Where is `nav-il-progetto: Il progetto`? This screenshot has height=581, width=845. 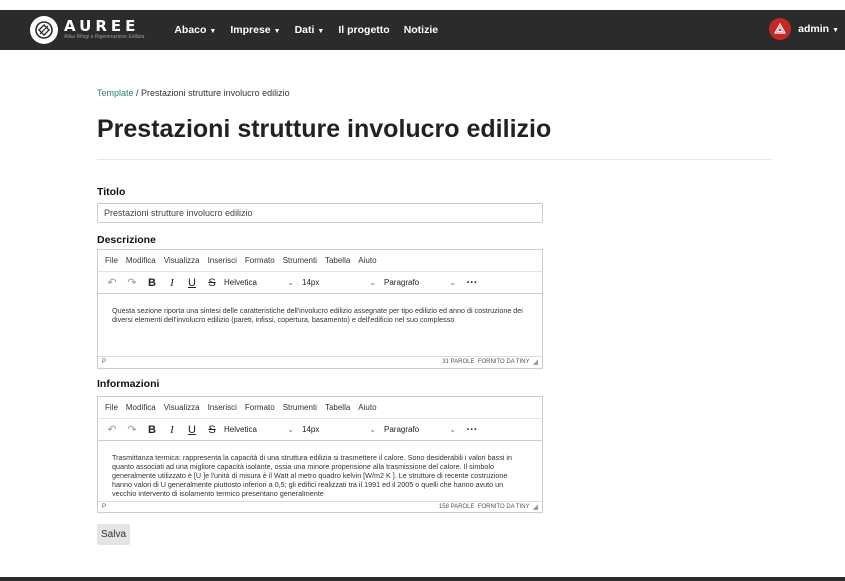
nav-il-progetto: Il progetto is located at coordinates (363, 30).